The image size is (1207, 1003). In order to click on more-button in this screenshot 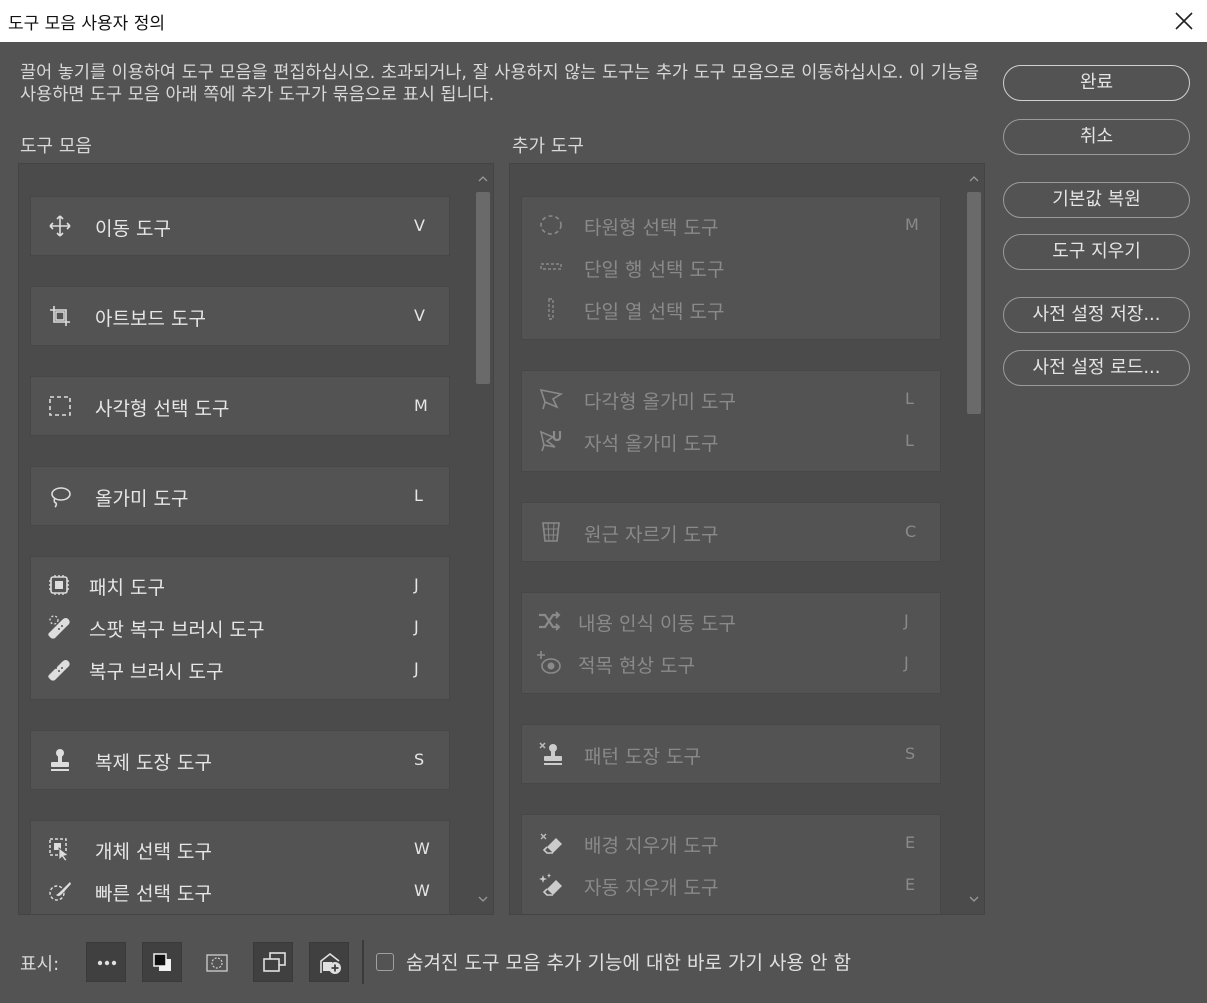, I will do `click(106, 962)`.